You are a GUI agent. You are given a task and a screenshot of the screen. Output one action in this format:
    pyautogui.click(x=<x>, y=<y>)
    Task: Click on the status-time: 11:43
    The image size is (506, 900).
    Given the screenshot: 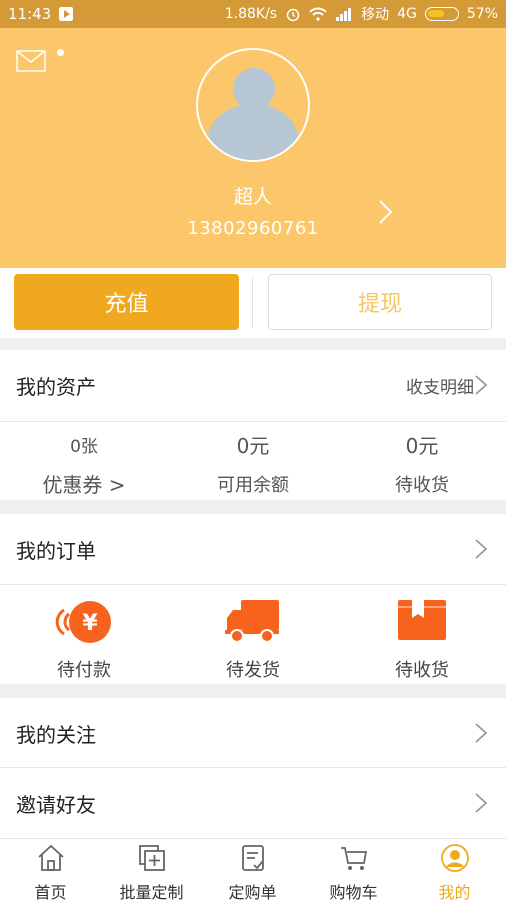 What is the action you would take?
    pyautogui.click(x=30, y=14)
    